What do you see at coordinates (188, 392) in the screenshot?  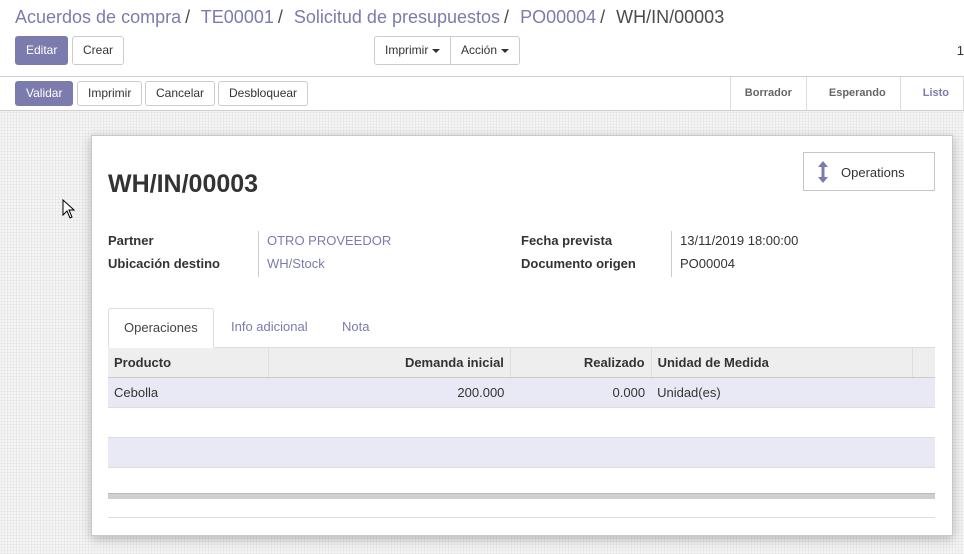 I see `cell-product: Cebolla` at bounding box center [188, 392].